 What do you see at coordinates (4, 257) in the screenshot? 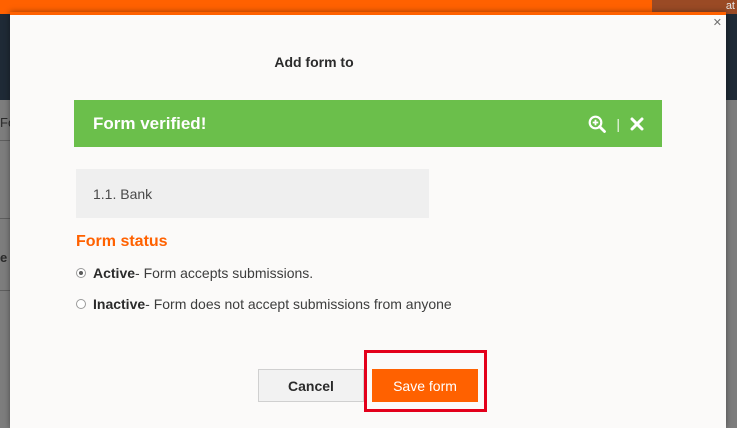
I see `background-text: e` at bounding box center [4, 257].